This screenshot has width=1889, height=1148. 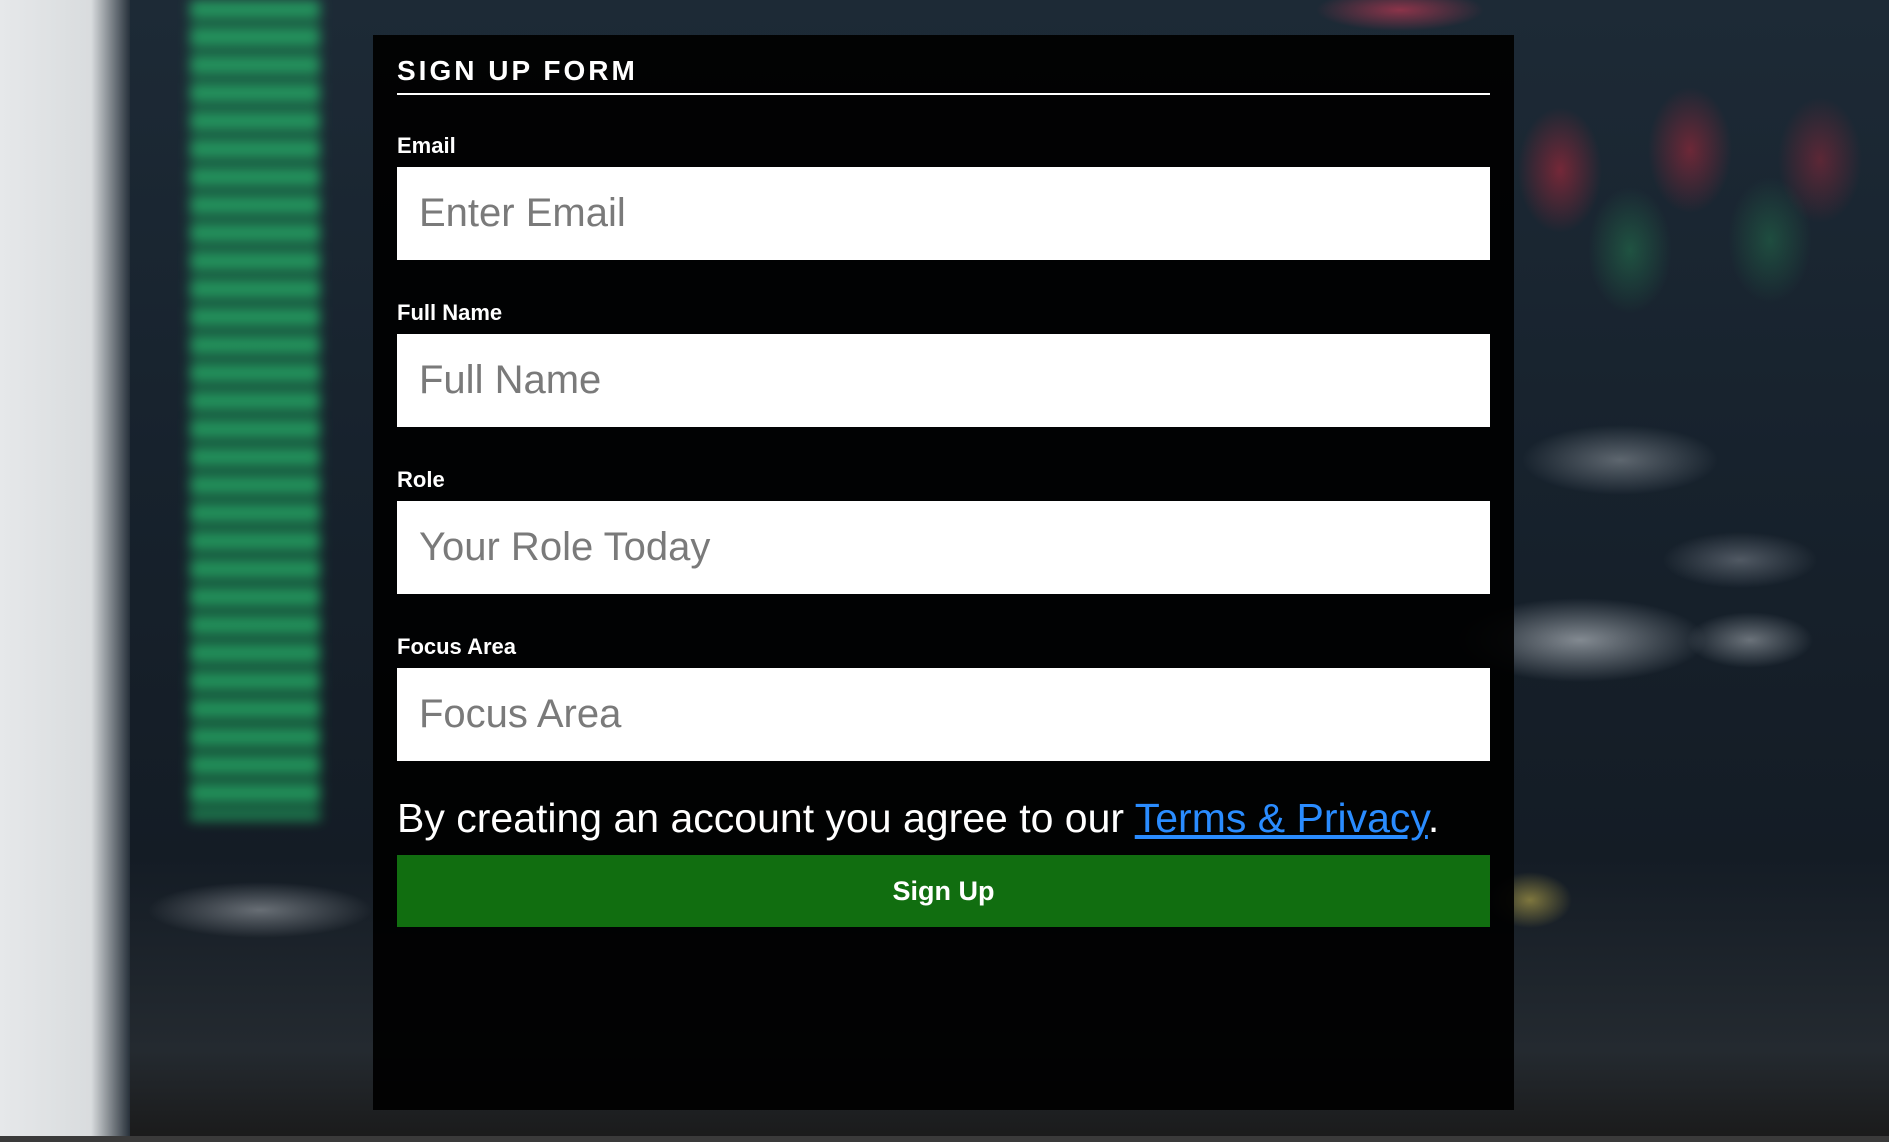 What do you see at coordinates (65, 571) in the screenshot?
I see `background-left-edge` at bounding box center [65, 571].